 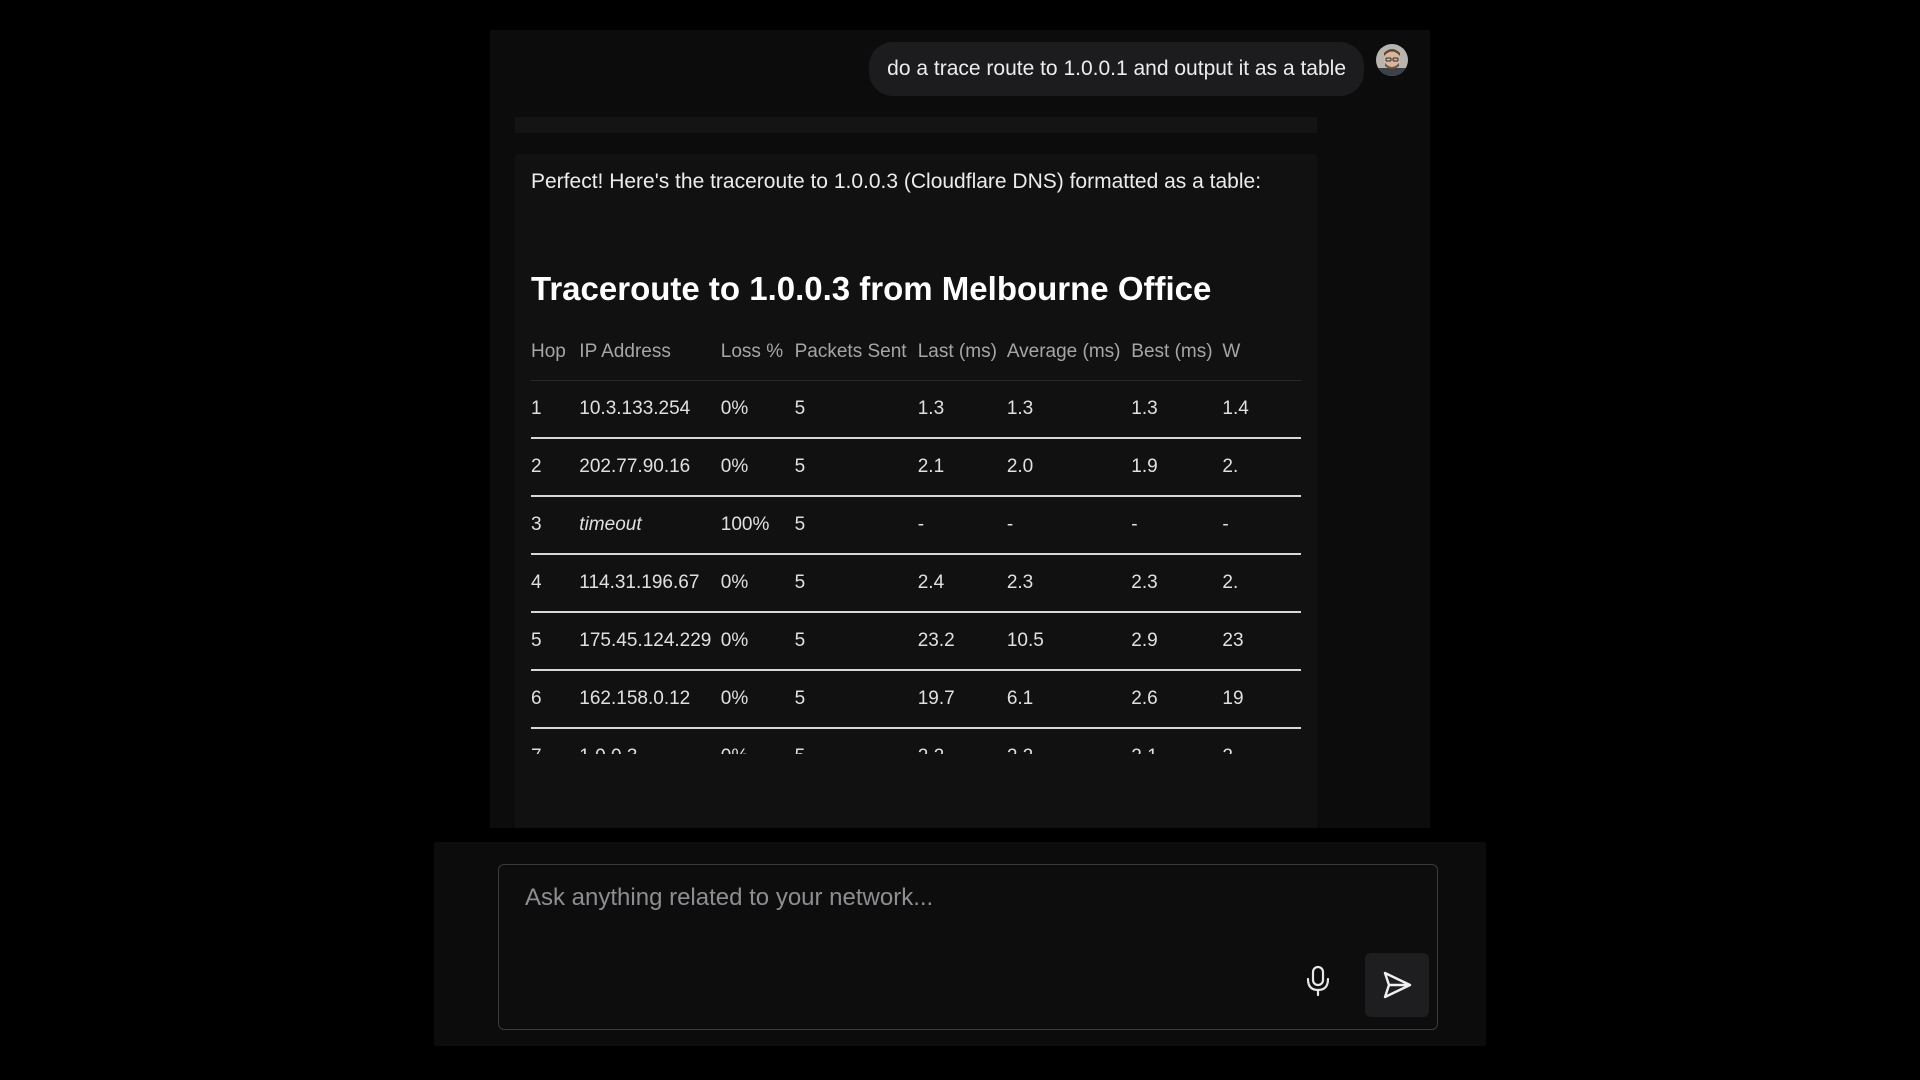 I want to click on table-row: 5 175.45.124.229 0% 5 23.2 10.5 2.9 23, so click(x=916, y=641).